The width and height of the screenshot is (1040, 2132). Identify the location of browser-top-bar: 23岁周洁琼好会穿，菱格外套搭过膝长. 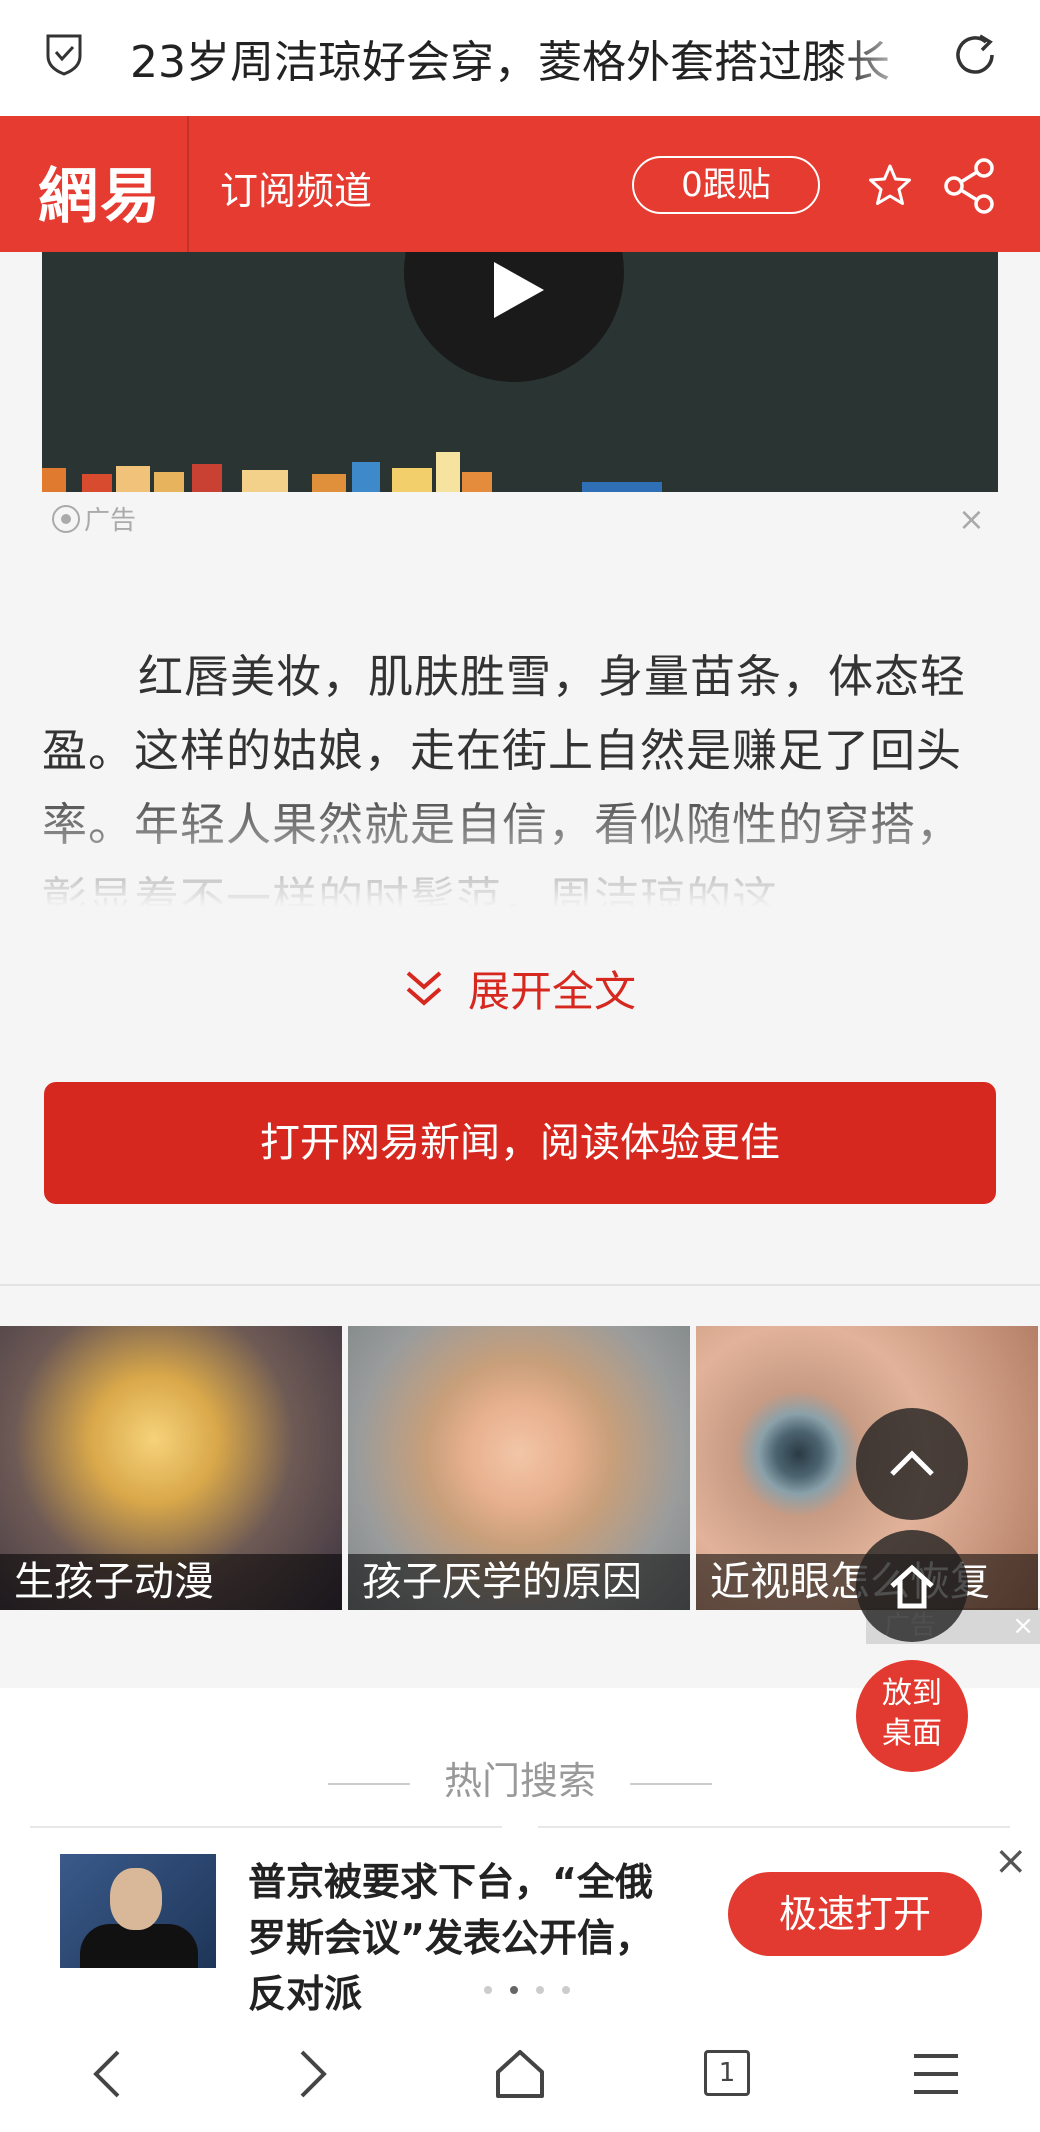
(520, 58).